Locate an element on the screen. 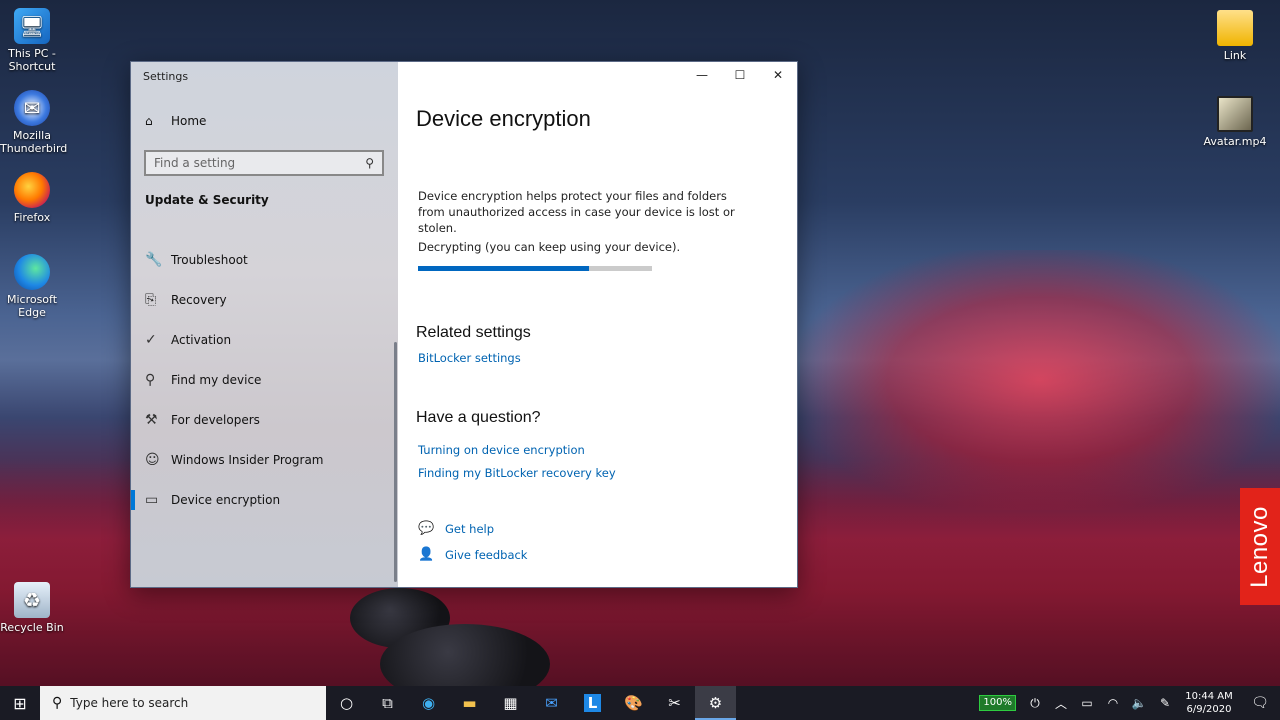 Image resolution: width=1280 pixels, height=720 pixels. person-location-icon: ⚲ is located at coordinates (150, 380).